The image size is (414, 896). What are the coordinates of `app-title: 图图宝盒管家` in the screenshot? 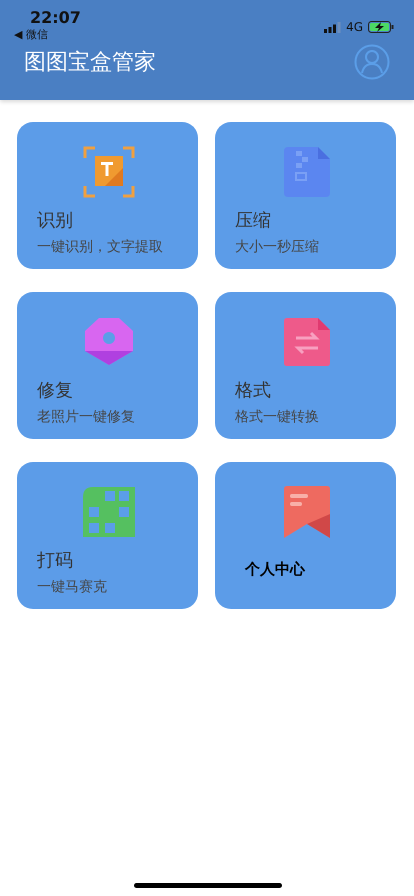 It's located at (90, 63).